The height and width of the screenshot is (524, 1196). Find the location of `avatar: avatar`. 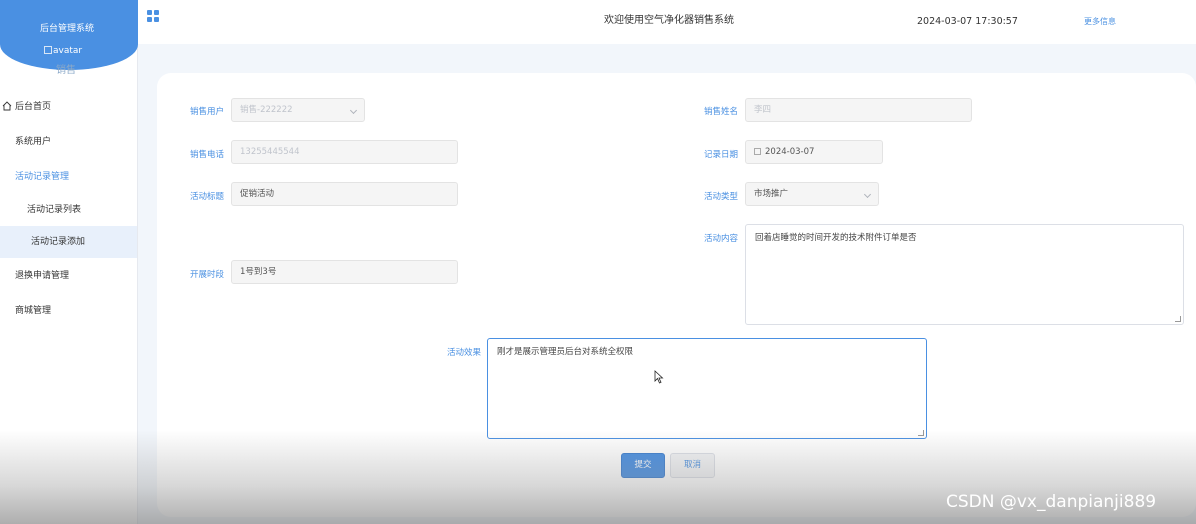

avatar: avatar is located at coordinates (74, 53).